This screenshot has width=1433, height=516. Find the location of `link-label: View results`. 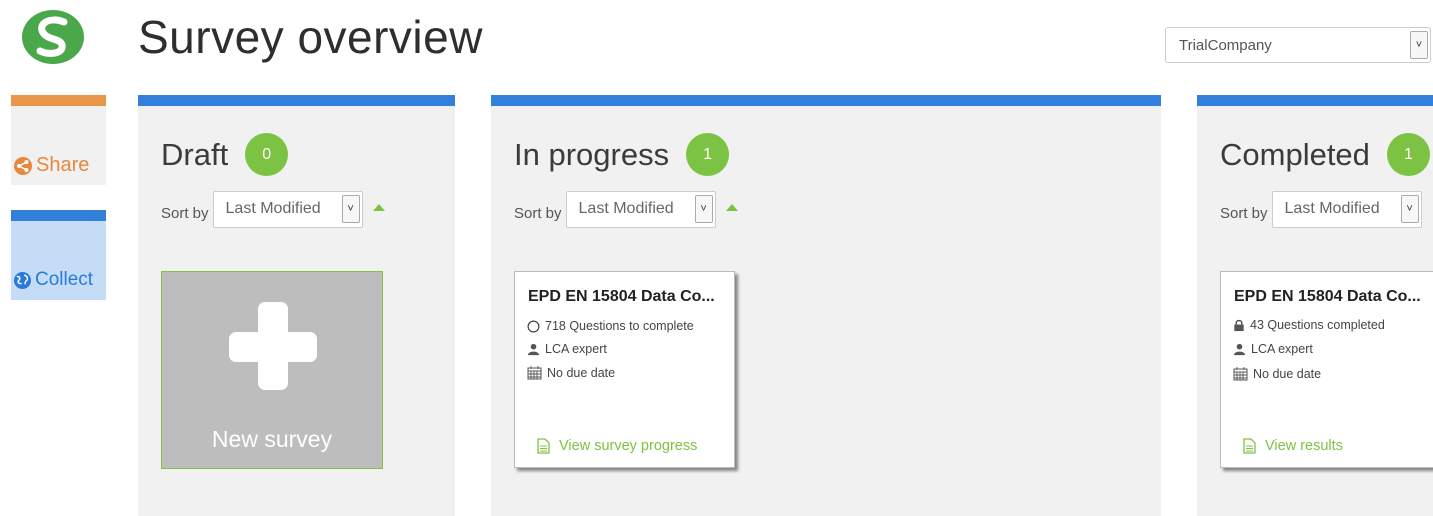

link-label: View results is located at coordinates (1304, 446).